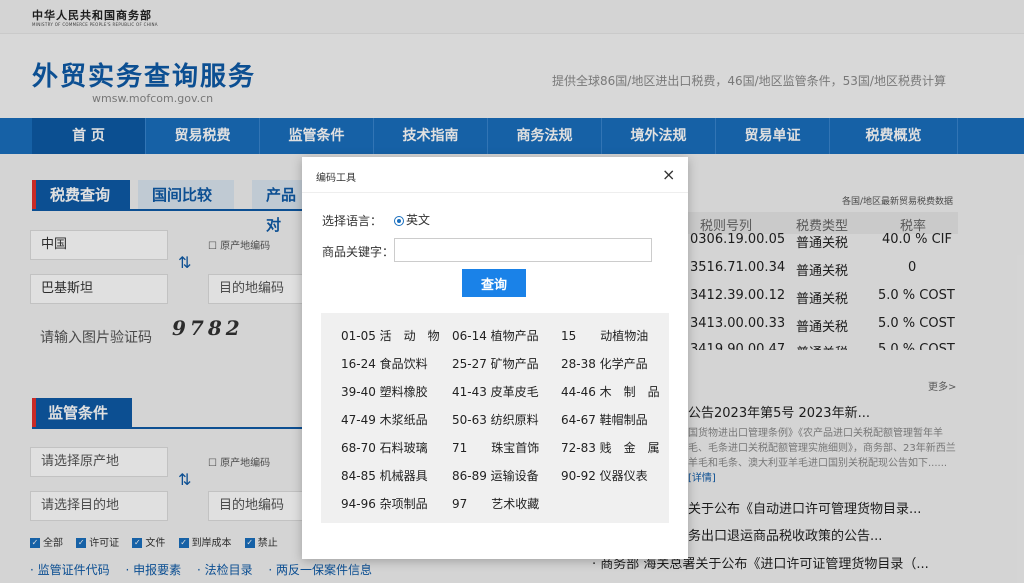 The width and height of the screenshot is (1024, 583). I want to click on keyword-label: 商品关键字：, so click(358, 252).